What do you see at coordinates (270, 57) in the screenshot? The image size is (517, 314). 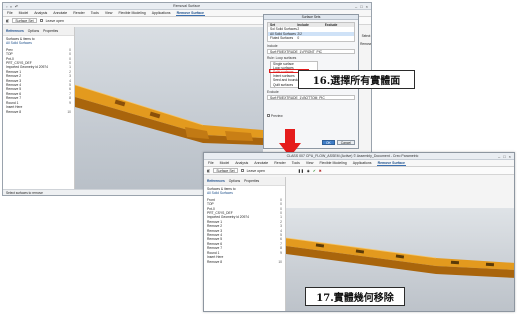 I see `rule-label: Rule` at bounding box center [270, 57].